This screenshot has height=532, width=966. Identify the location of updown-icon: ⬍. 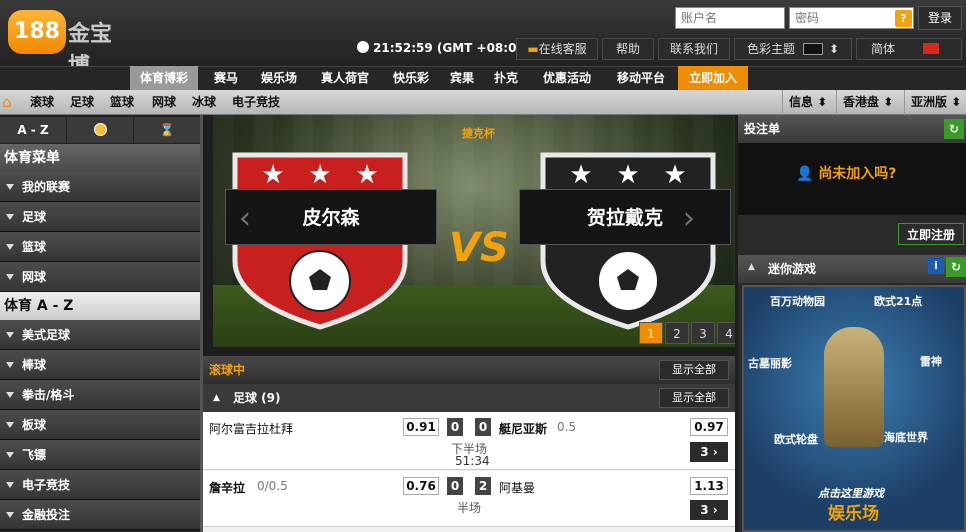
(834, 49).